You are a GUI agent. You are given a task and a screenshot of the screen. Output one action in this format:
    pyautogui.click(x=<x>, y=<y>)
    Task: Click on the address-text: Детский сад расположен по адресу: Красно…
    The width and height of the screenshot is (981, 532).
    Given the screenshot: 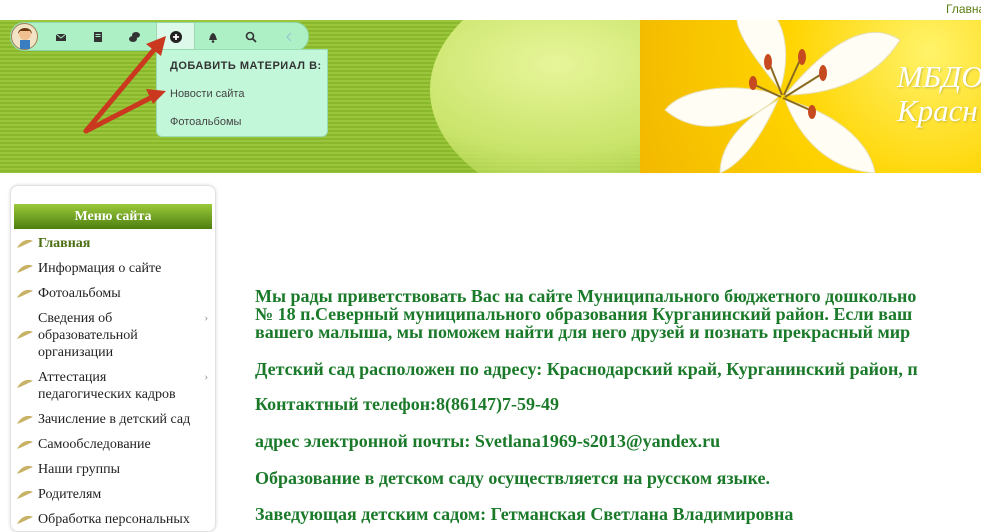 What is the action you would take?
    pyautogui.click(x=586, y=369)
    